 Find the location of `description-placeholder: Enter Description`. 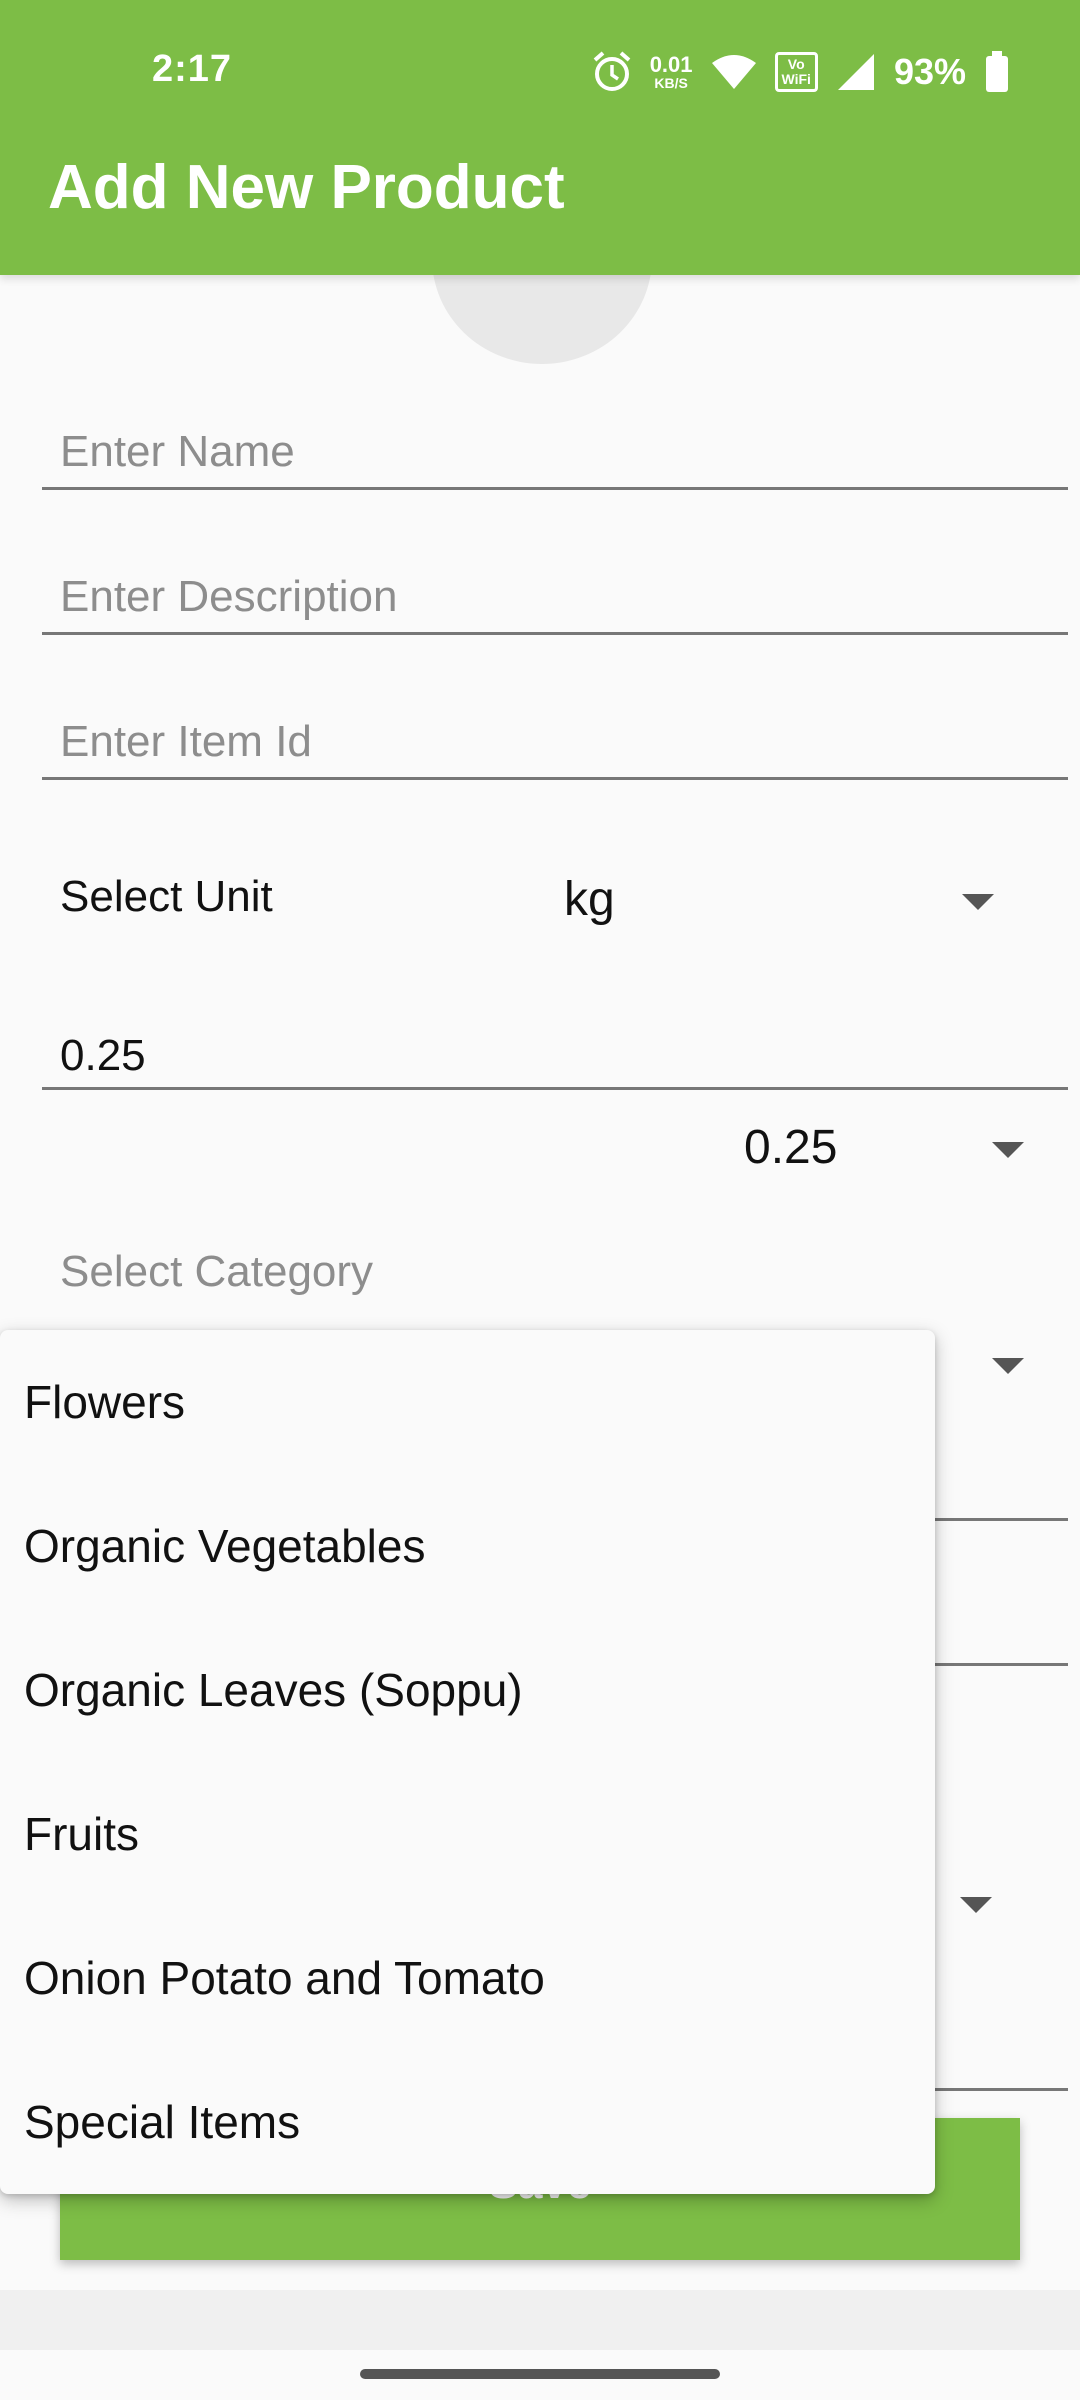

description-placeholder: Enter Description is located at coordinates (229, 596).